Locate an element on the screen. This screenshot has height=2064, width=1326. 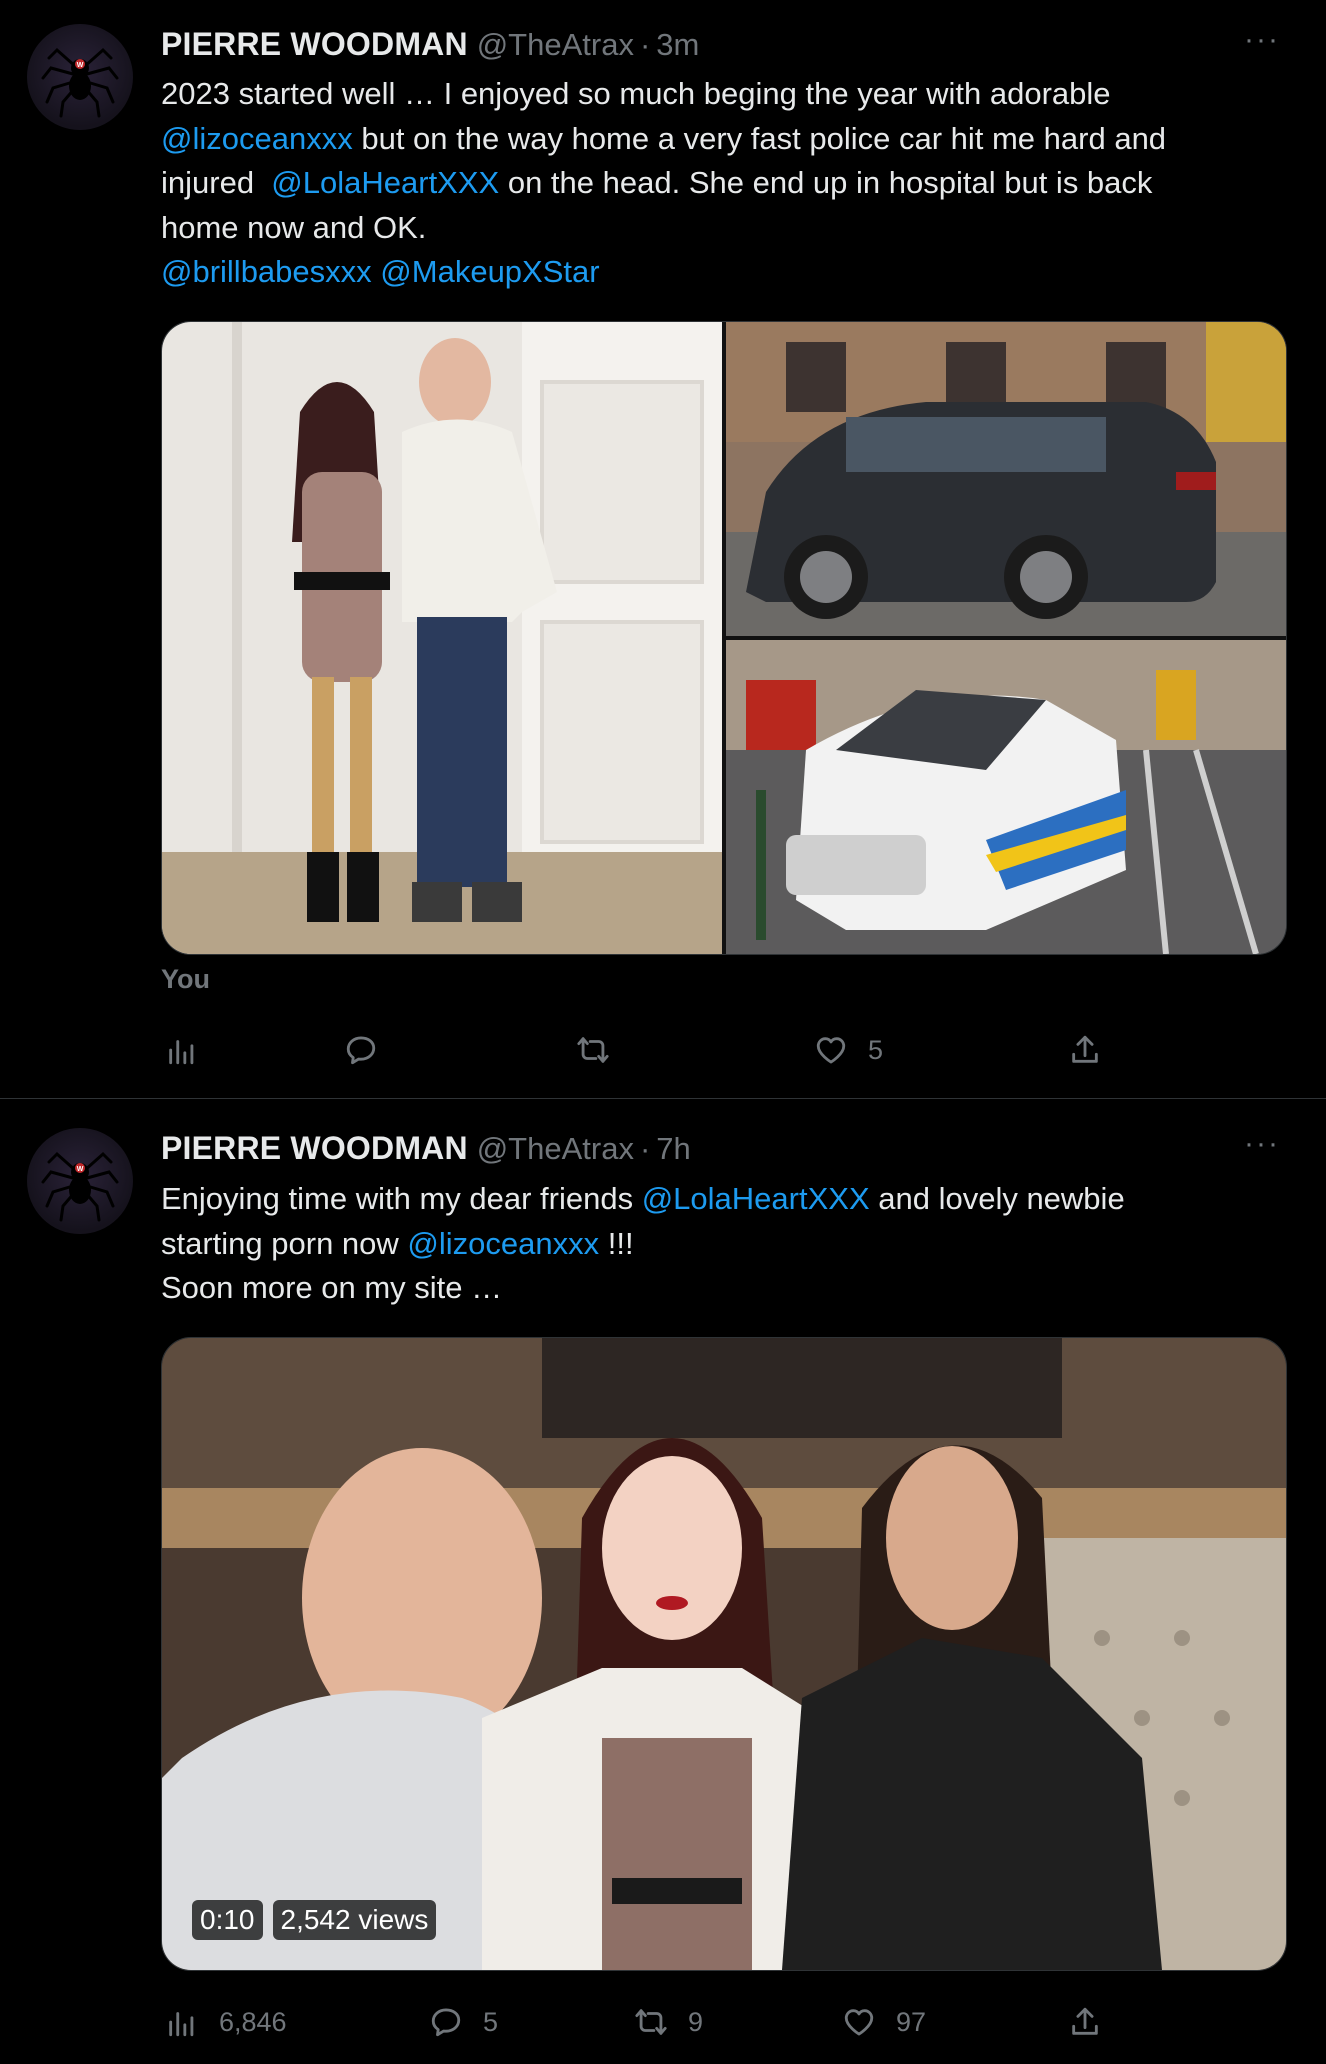
reply-count: 5 is located at coordinates (491, 2021).